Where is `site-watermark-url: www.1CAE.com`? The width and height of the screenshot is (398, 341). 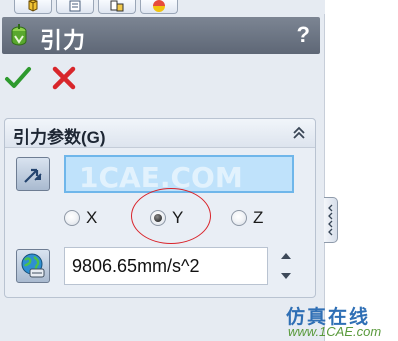 site-watermark-url: www.1CAE.com is located at coordinates (335, 331).